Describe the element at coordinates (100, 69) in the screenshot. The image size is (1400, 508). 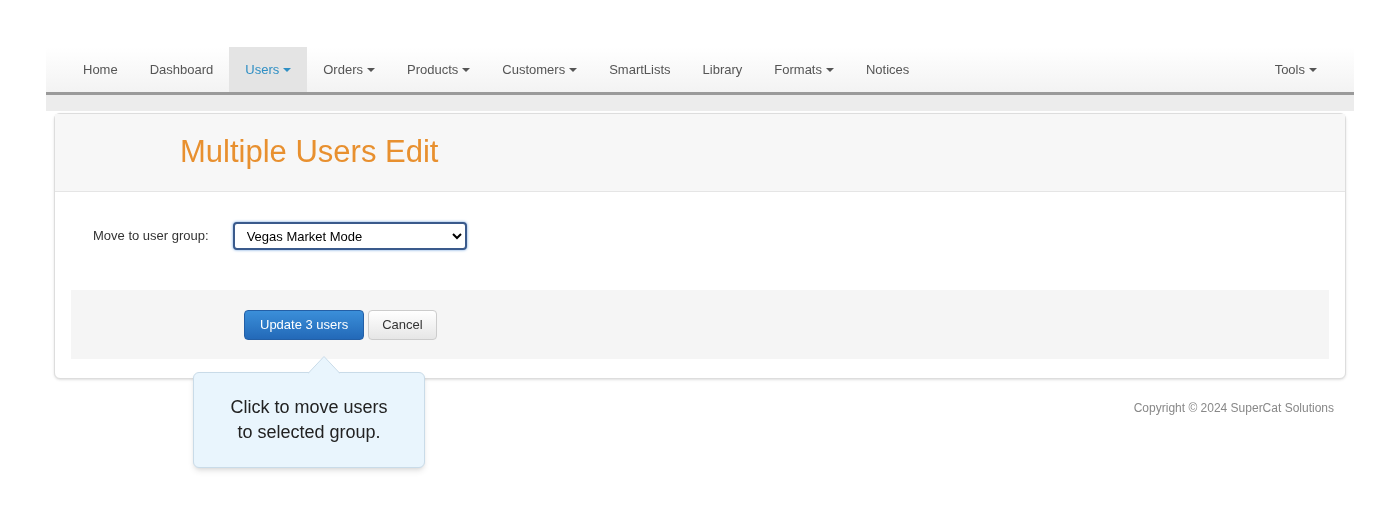
I see `nav-tab: Home` at that location.